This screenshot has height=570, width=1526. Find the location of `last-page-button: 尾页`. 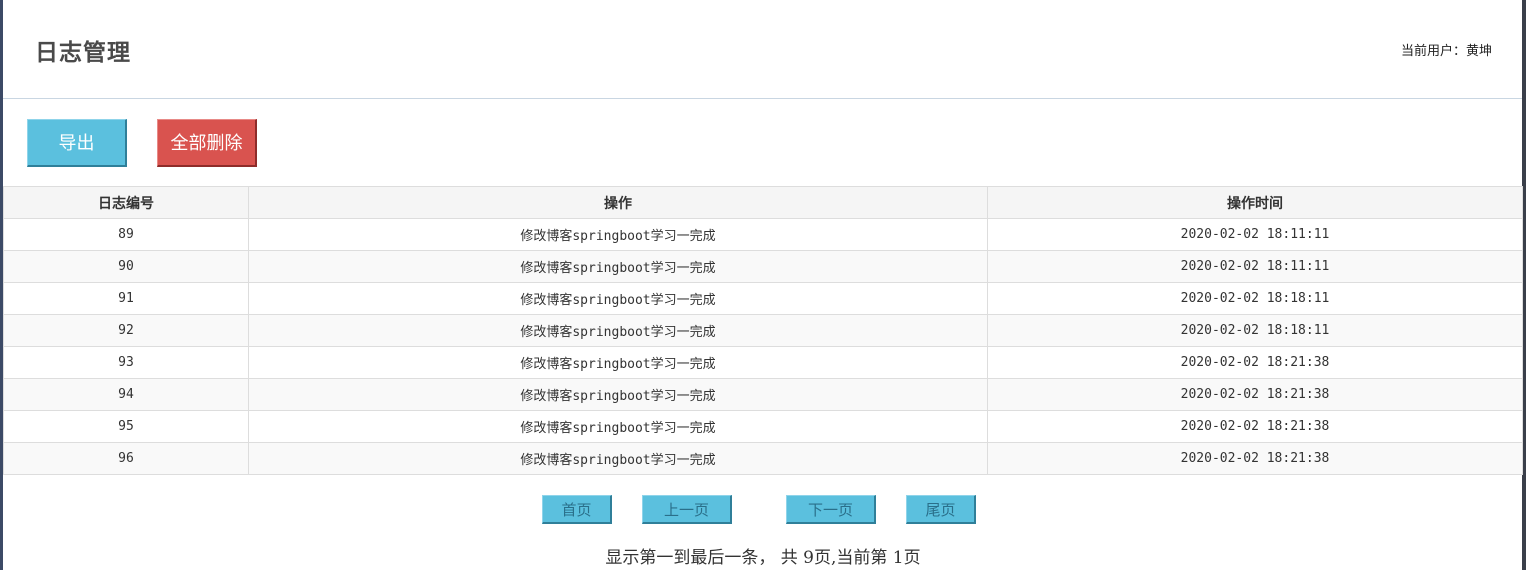

last-page-button: 尾页 is located at coordinates (941, 509).